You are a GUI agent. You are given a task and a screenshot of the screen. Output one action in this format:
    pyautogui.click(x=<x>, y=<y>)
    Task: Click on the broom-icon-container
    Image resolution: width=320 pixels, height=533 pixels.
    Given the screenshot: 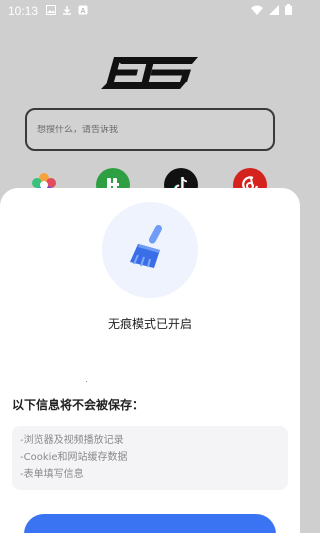 What is the action you would take?
    pyautogui.click(x=150, y=250)
    